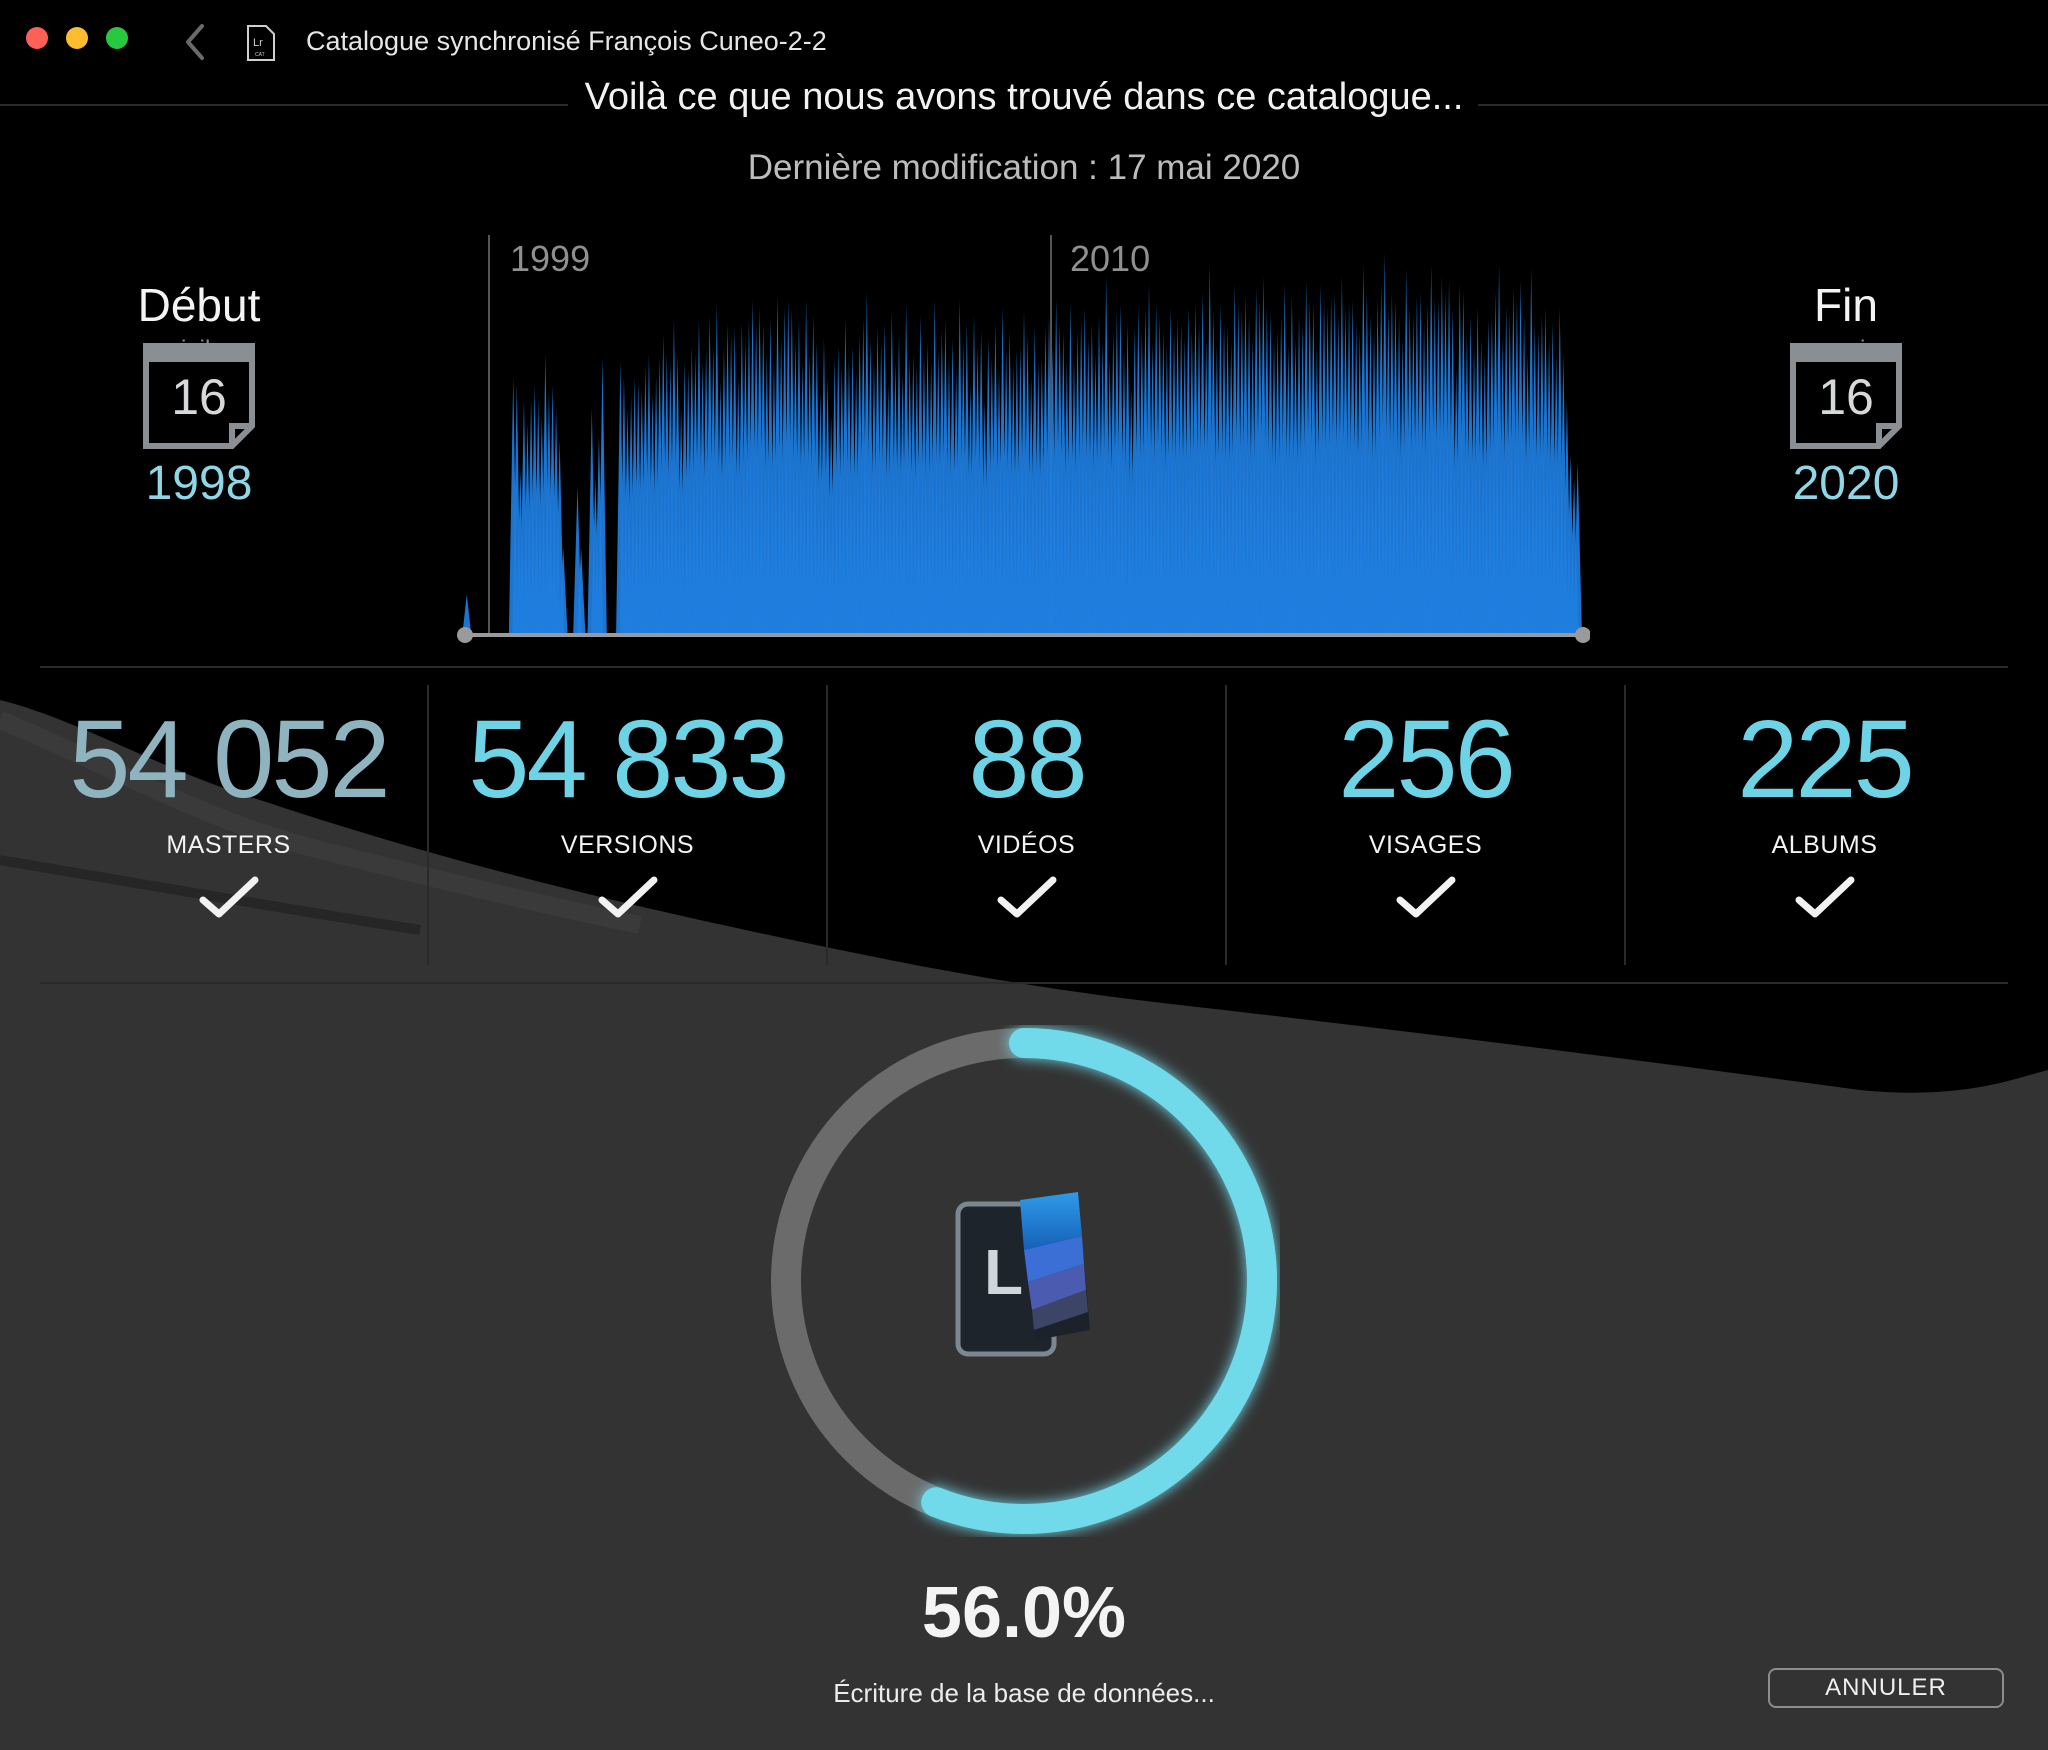  What do you see at coordinates (1024, 667) in the screenshot?
I see `stats-divider-top` at bounding box center [1024, 667].